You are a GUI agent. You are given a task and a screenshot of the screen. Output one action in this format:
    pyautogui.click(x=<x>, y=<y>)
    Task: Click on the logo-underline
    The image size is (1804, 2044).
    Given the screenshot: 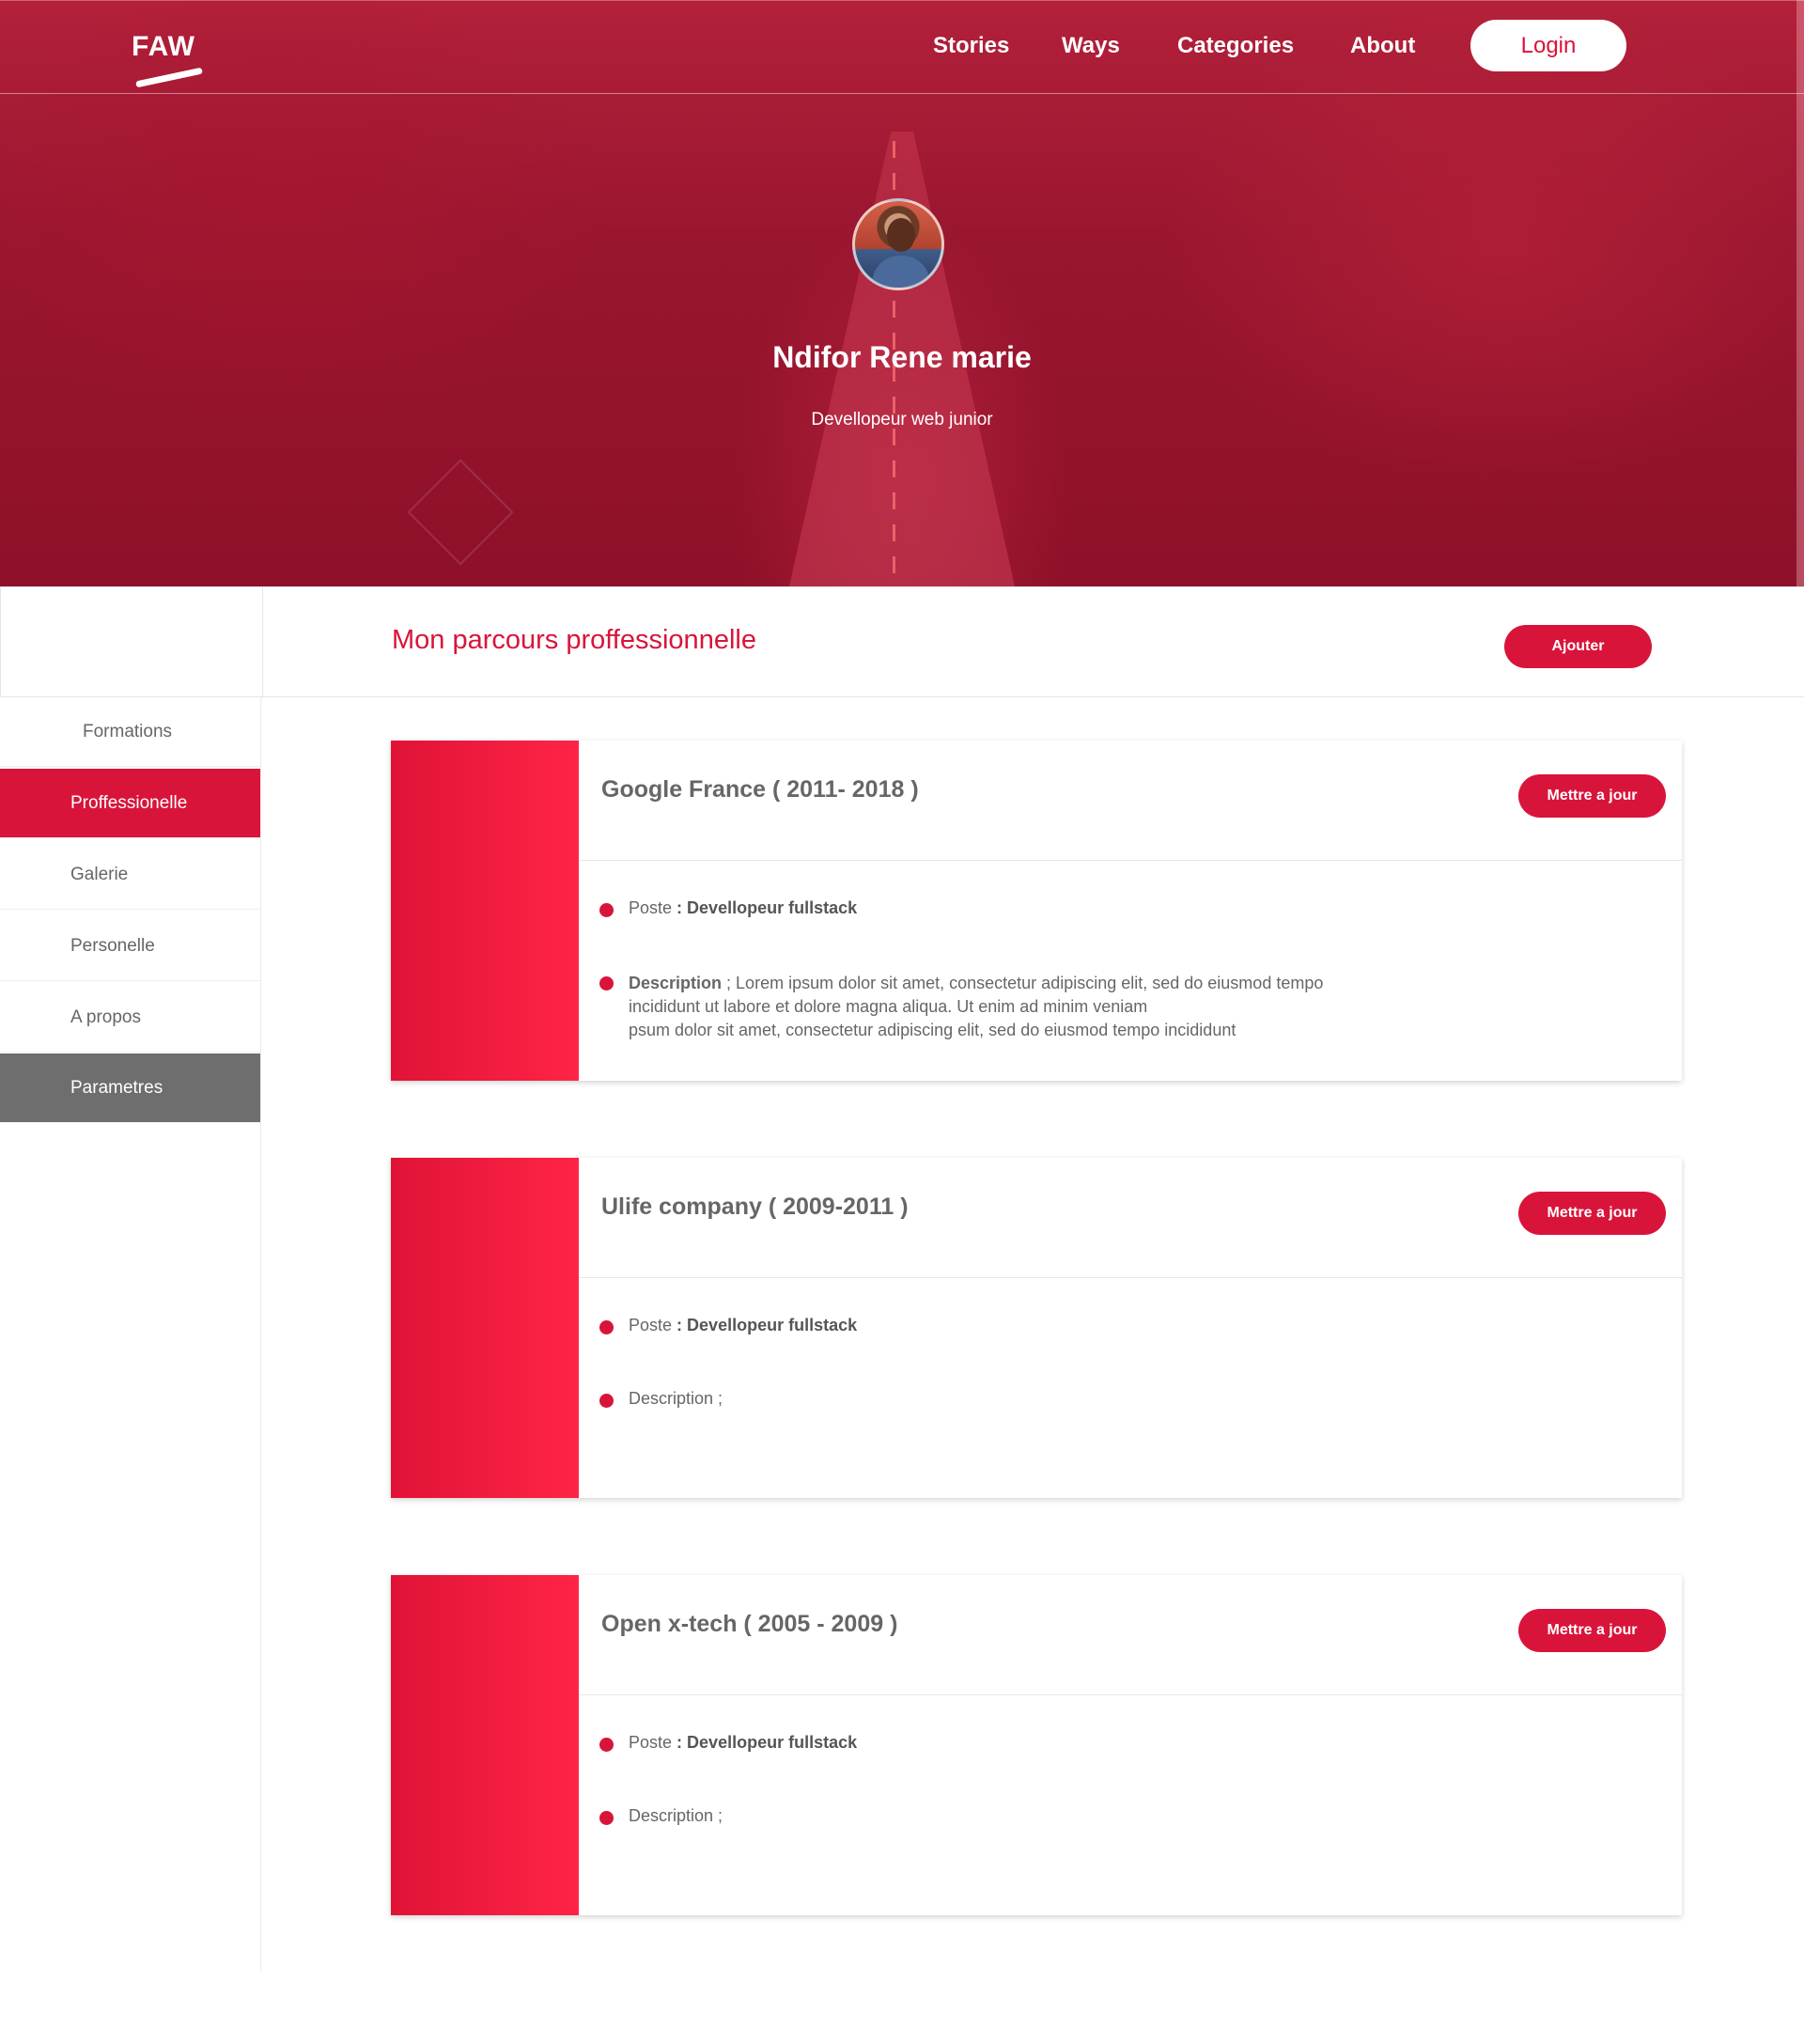 What is the action you would take?
    pyautogui.click(x=169, y=77)
    